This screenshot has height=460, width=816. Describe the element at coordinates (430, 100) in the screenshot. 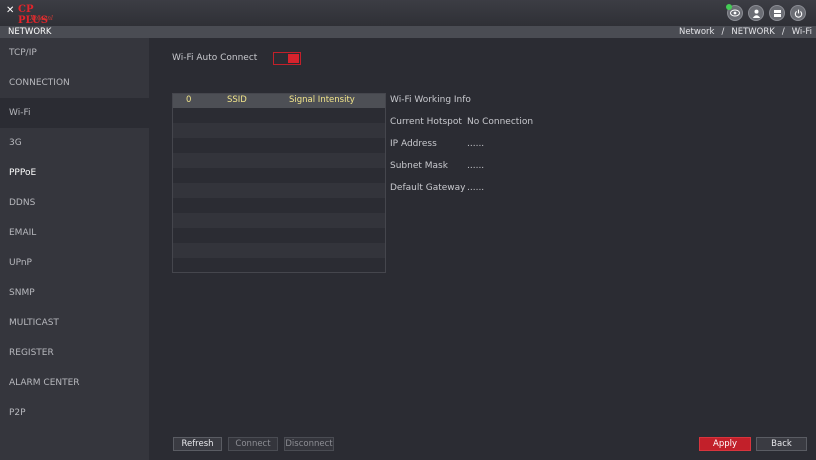

I see `wifi-info-title: Wi-Fi Working Info` at that location.